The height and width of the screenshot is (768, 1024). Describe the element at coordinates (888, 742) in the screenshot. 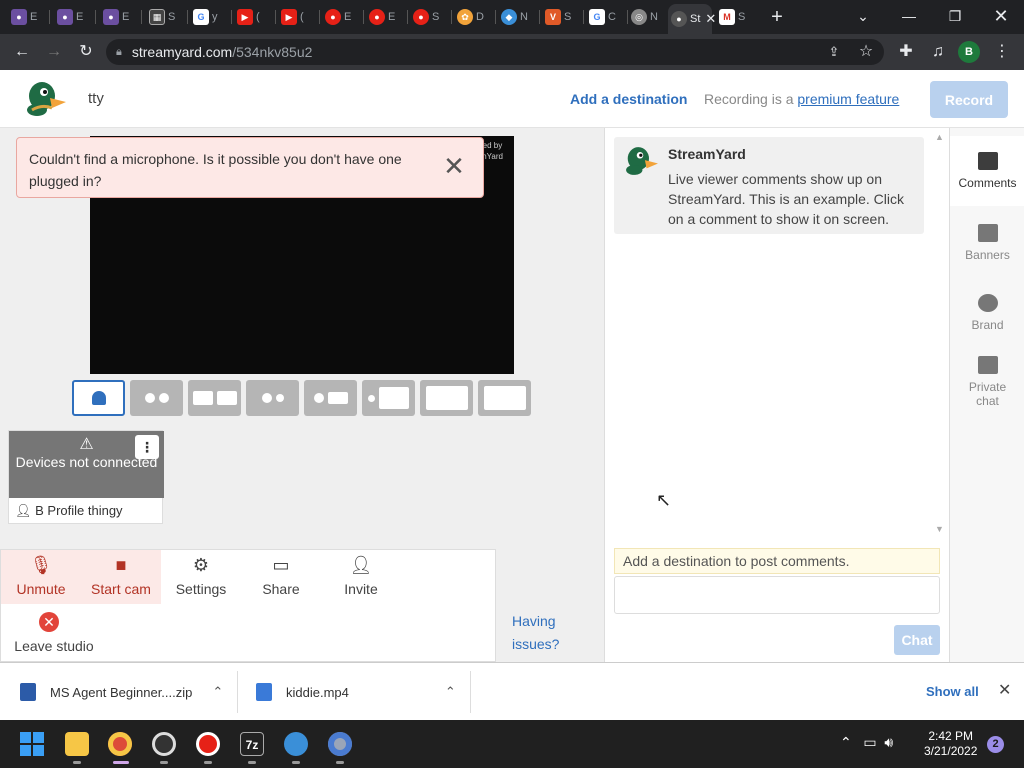

I see `volume-icon: 🔊︎` at that location.